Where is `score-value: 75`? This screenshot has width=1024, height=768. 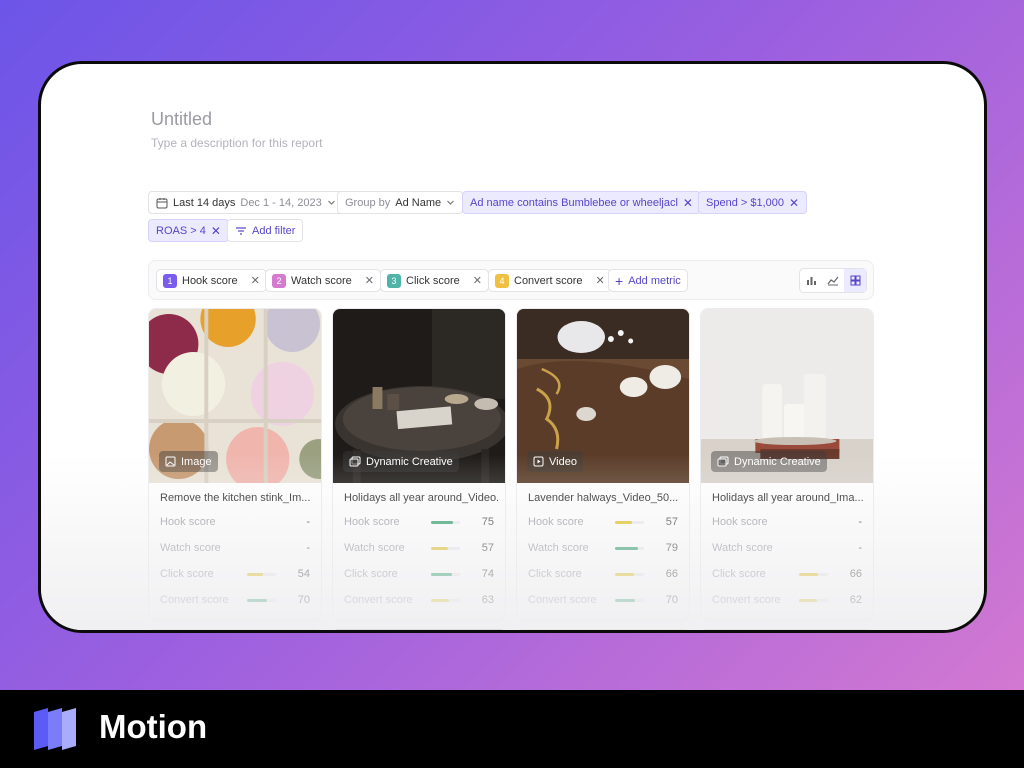
score-value: 75 is located at coordinates (487, 522).